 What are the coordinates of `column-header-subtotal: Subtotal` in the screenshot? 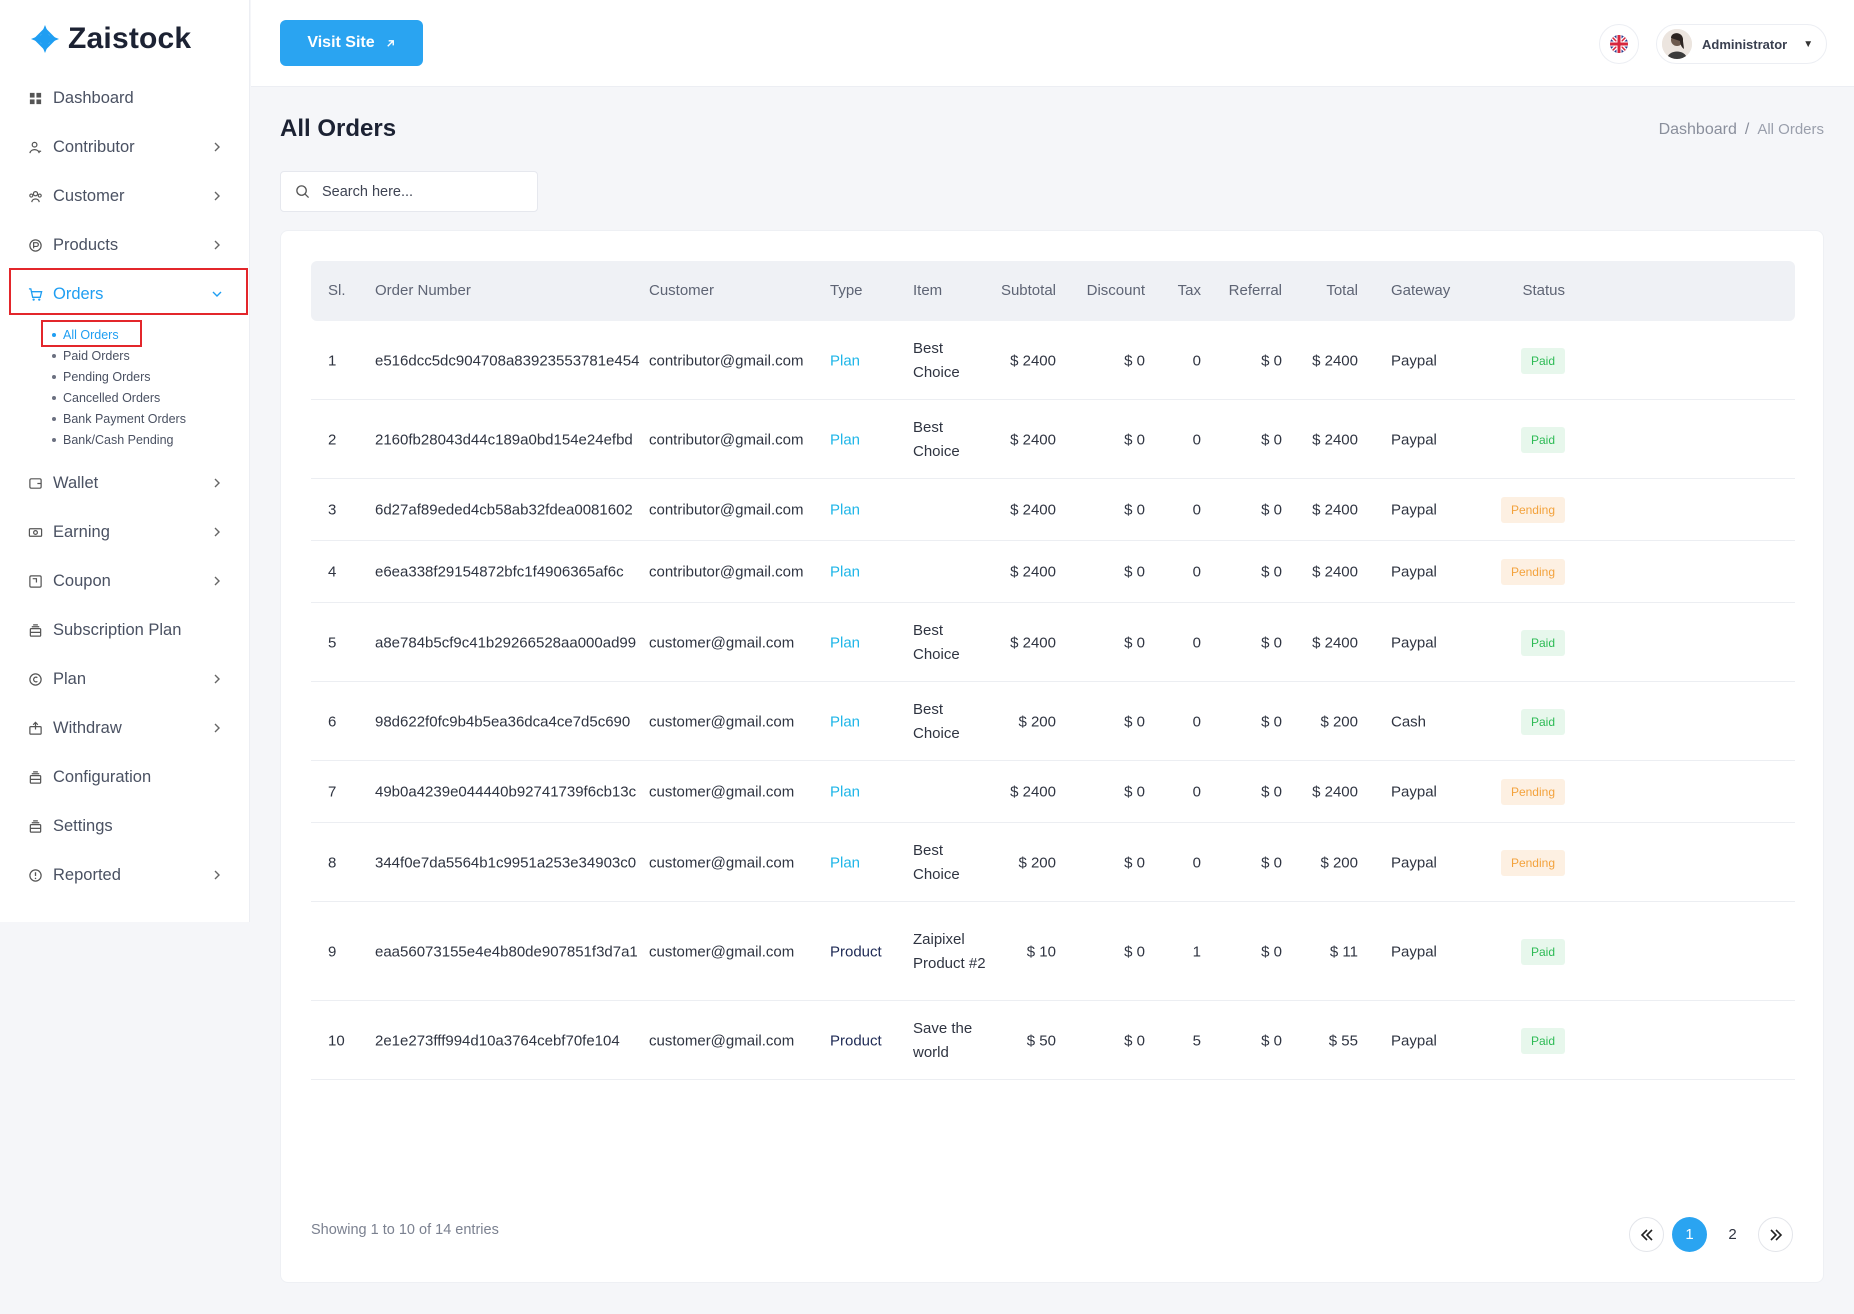 It's located at (1028, 291).